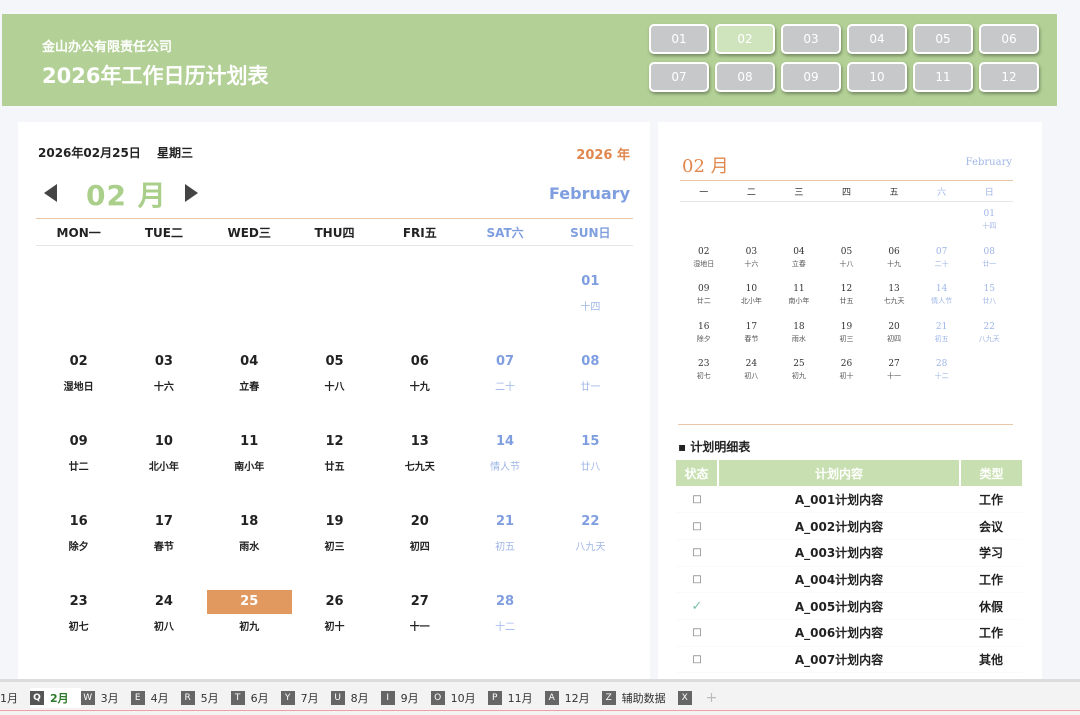 The width and height of the screenshot is (1080, 715). I want to click on mini-day-21: 21 初五, so click(942, 340).